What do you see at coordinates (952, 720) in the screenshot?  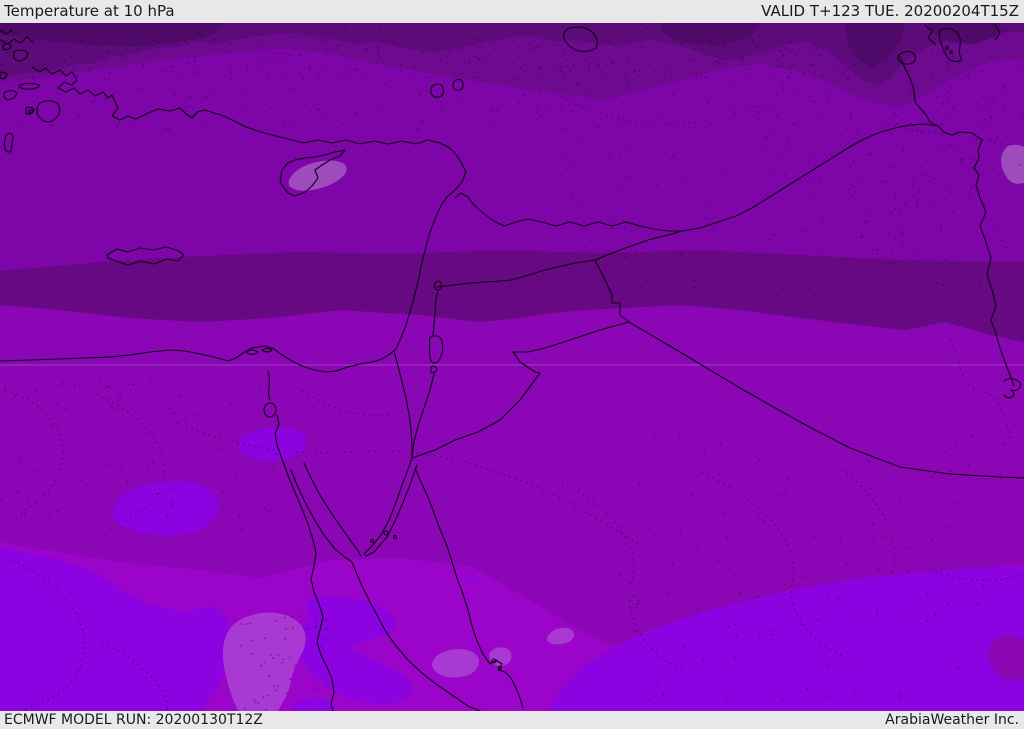 I see `credit-label: ArabiaWeather Inc.` at bounding box center [952, 720].